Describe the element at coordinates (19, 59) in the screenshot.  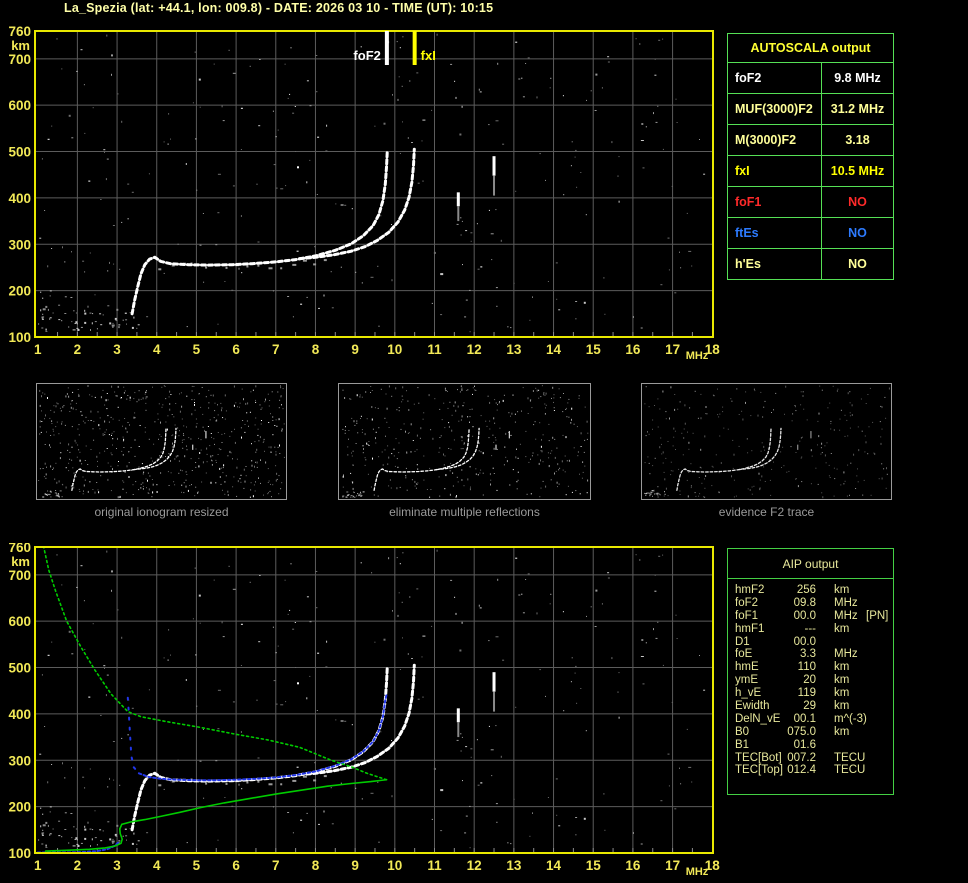
I see `y-tick-label: 700` at that location.